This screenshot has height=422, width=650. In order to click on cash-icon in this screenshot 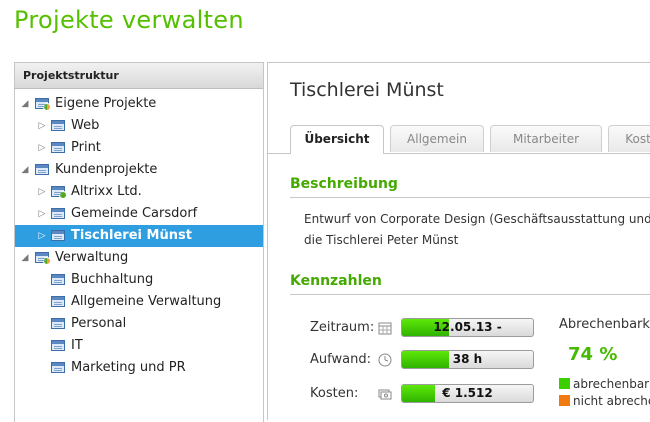, I will do `click(385, 394)`.